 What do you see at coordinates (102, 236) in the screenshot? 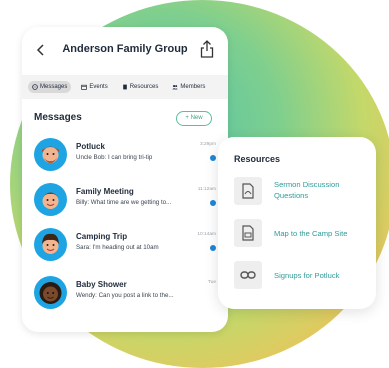
I see `conversation-title: Camping Trip` at bounding box center [102, 236].